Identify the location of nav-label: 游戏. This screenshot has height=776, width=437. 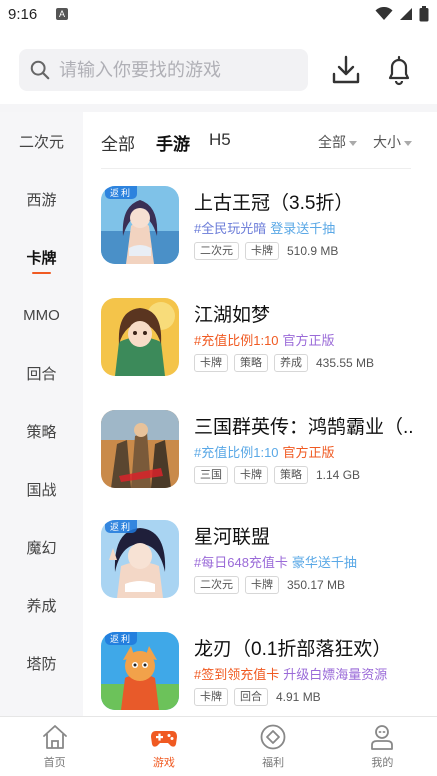
(163, 763).